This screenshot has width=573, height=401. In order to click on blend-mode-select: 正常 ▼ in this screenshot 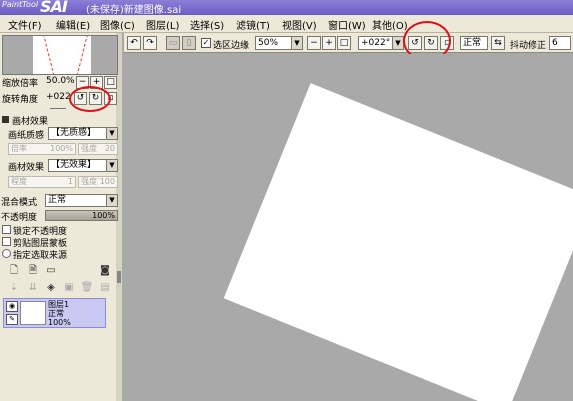, I will do `click(81, 200)`.